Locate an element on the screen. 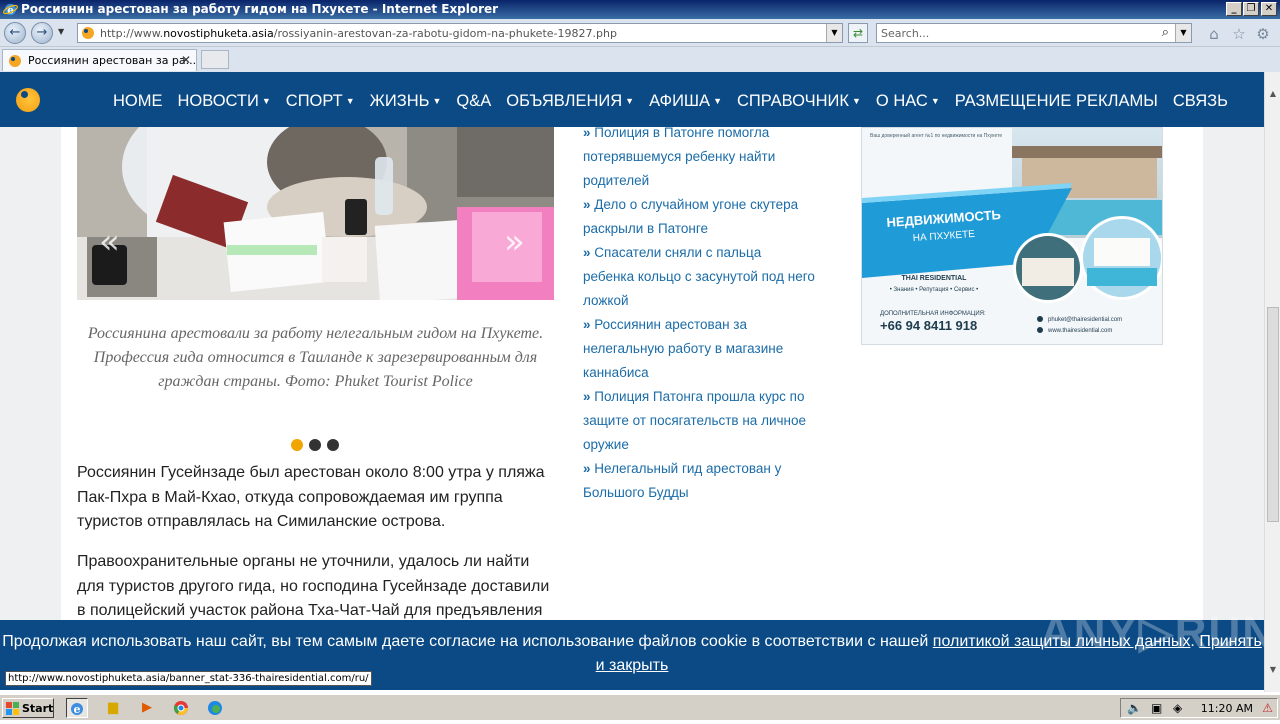 This screenshot has width=1280, height=724. nav-item-0: HOME is located at coordinates (138, 101).